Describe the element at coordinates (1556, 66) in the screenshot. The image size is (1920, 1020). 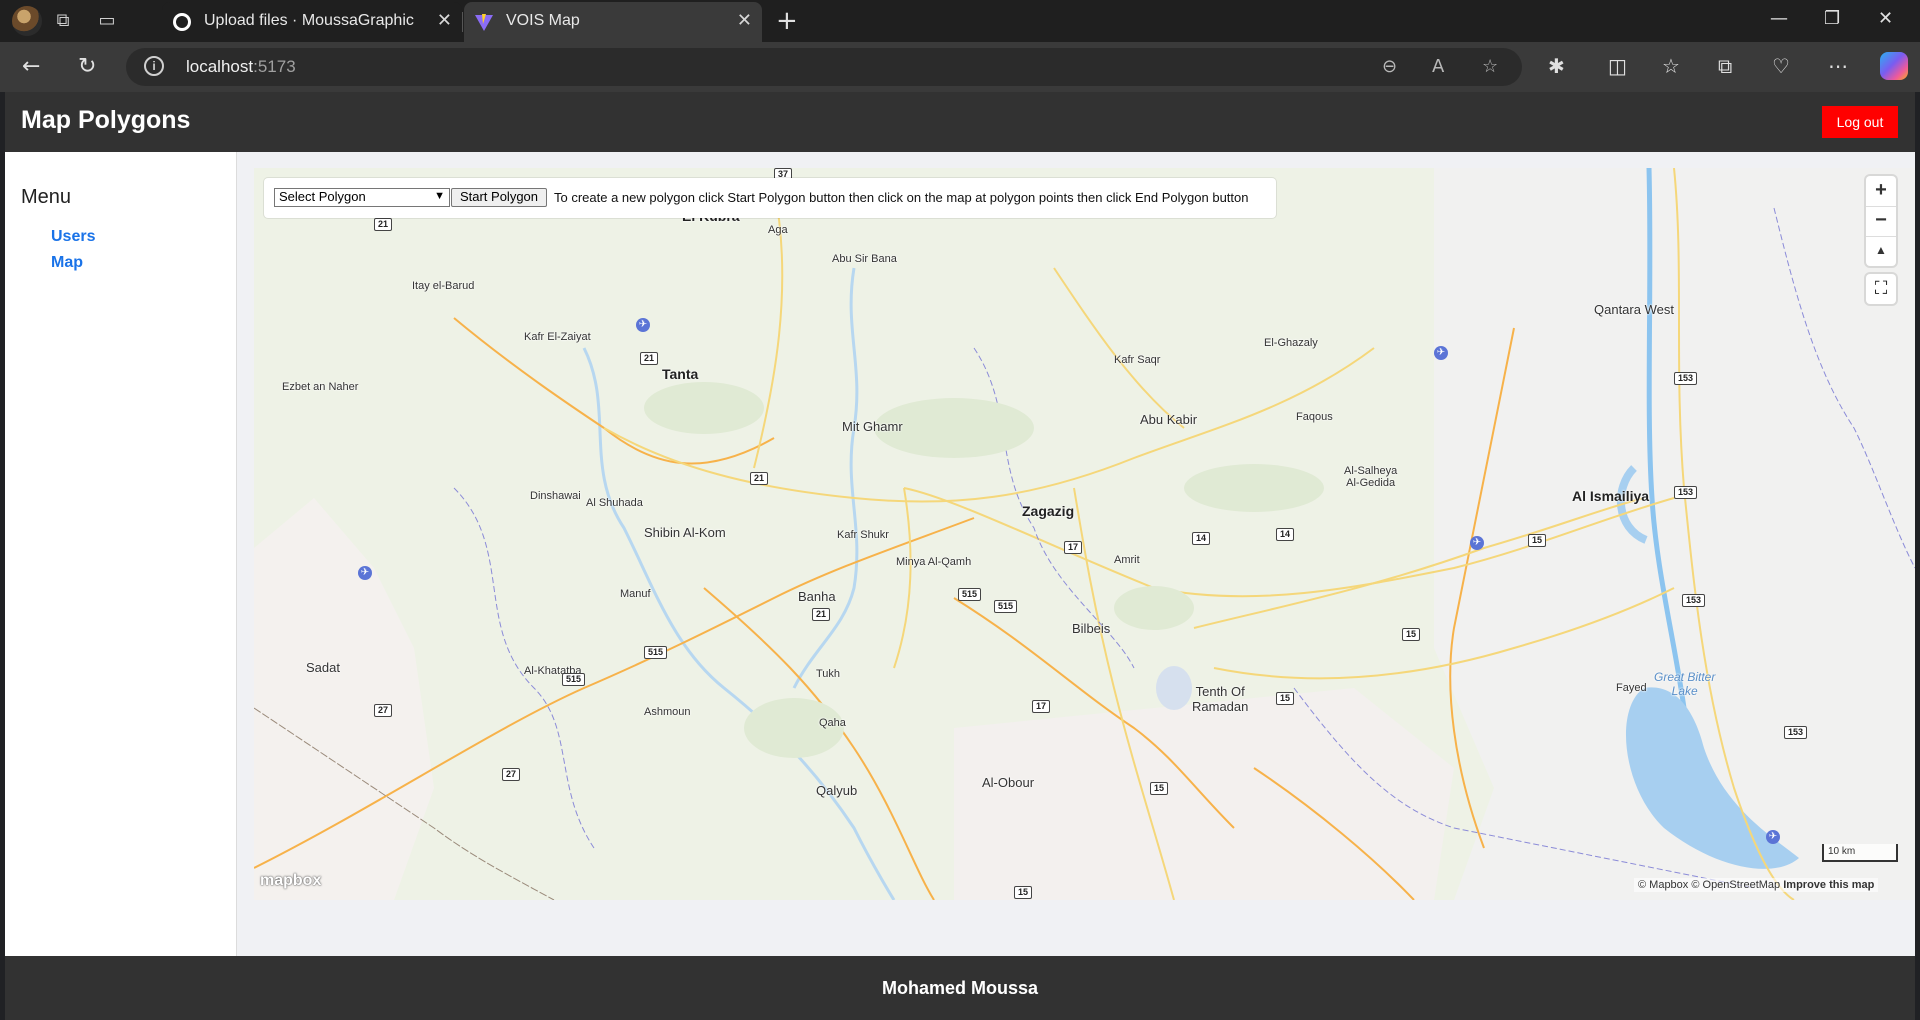
I see `extensions-icon: ✱` at that location.